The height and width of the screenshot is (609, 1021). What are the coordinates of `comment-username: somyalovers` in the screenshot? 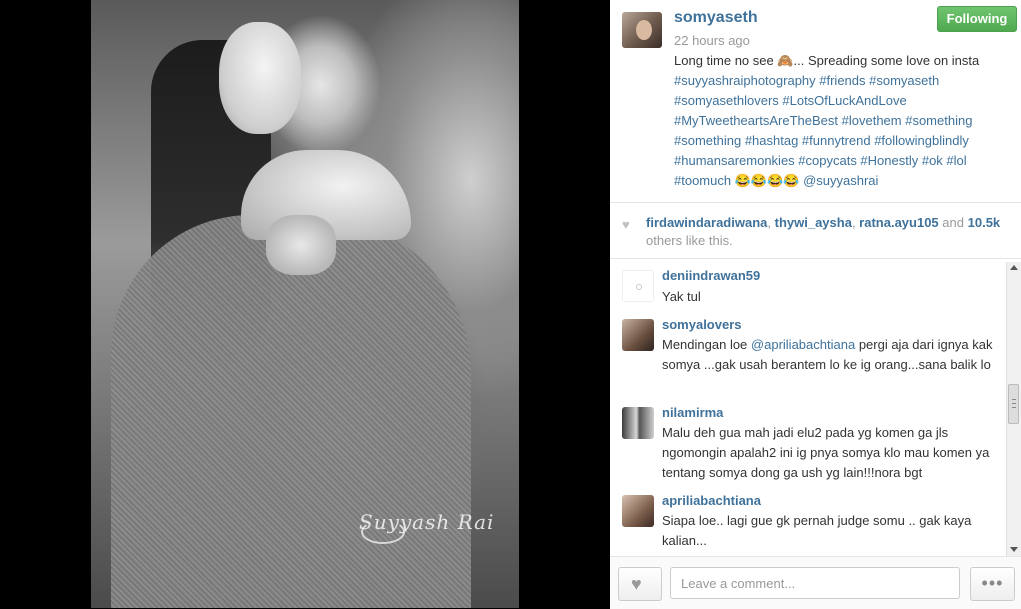 It's located at (702, 324).